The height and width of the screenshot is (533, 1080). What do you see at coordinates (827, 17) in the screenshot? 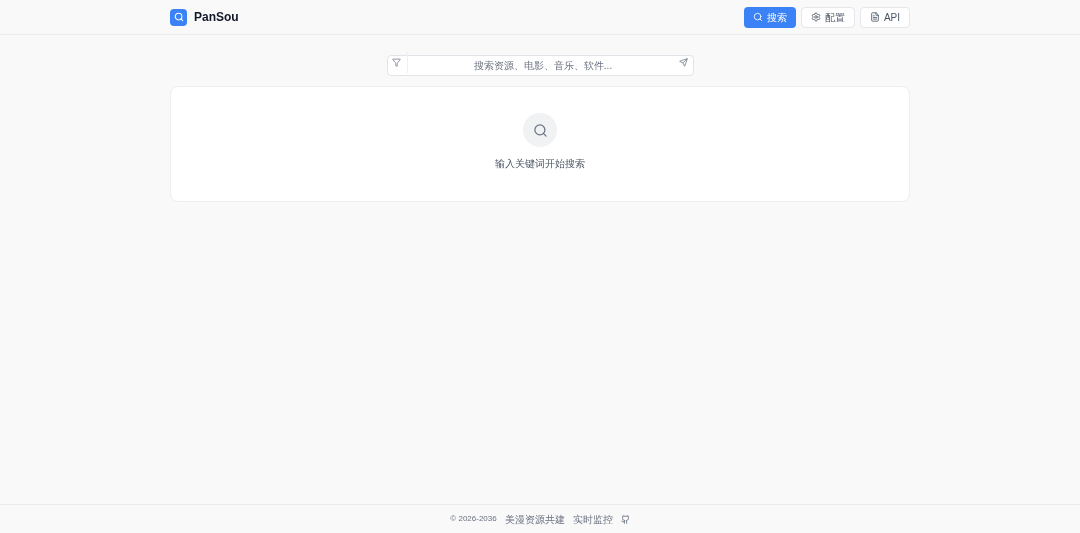
I see `nav-button: 配置` at bounding box center [827, 17].